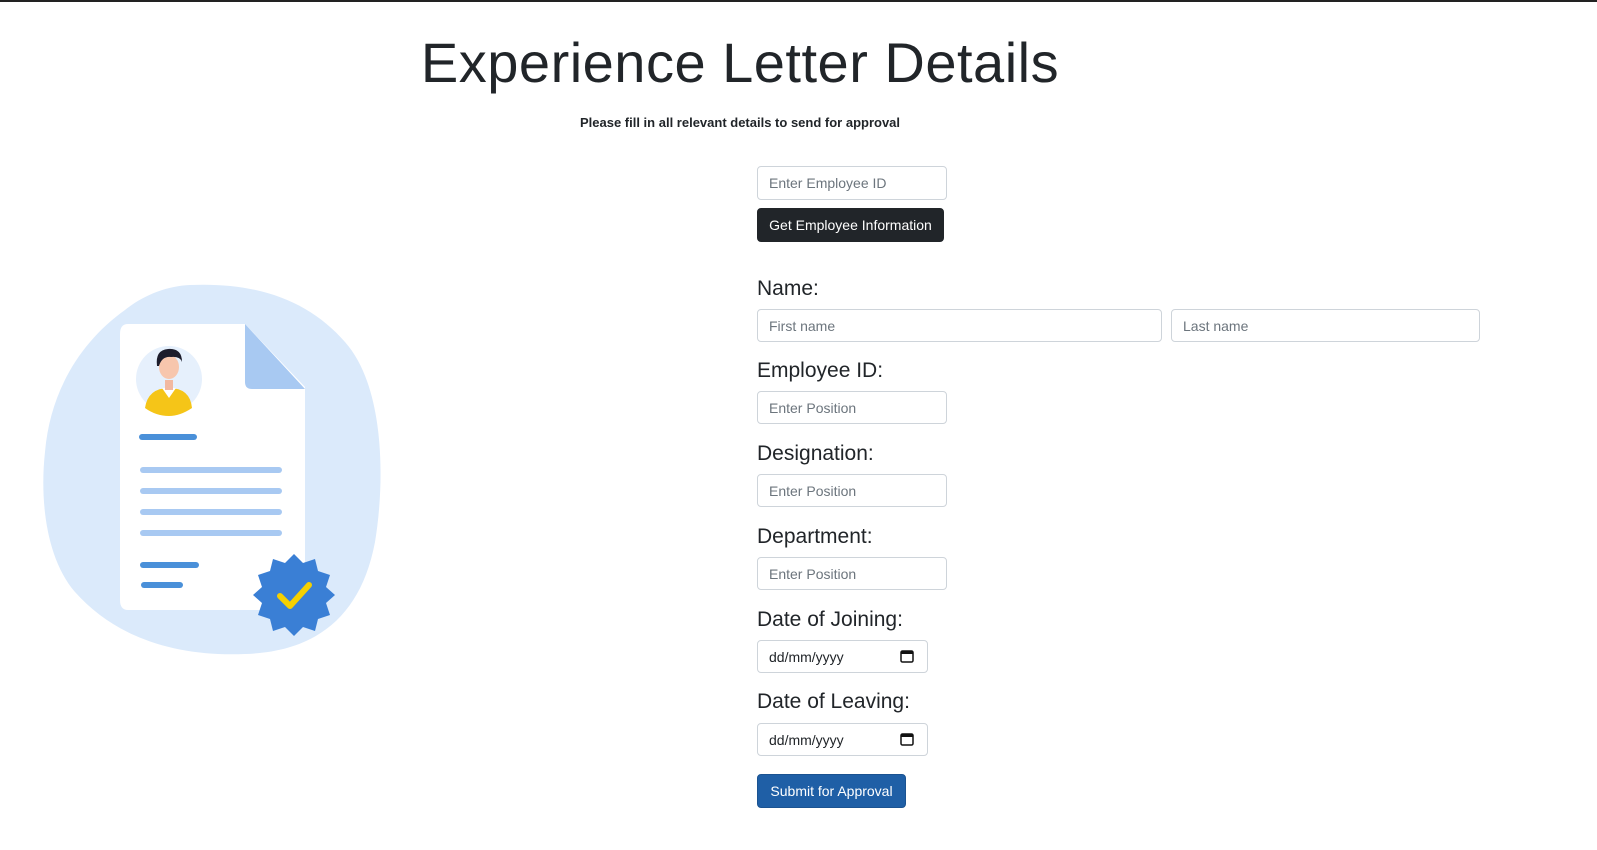 This screenshot has height=850, width=1597. I want to click on top-border, so click(798, 1).